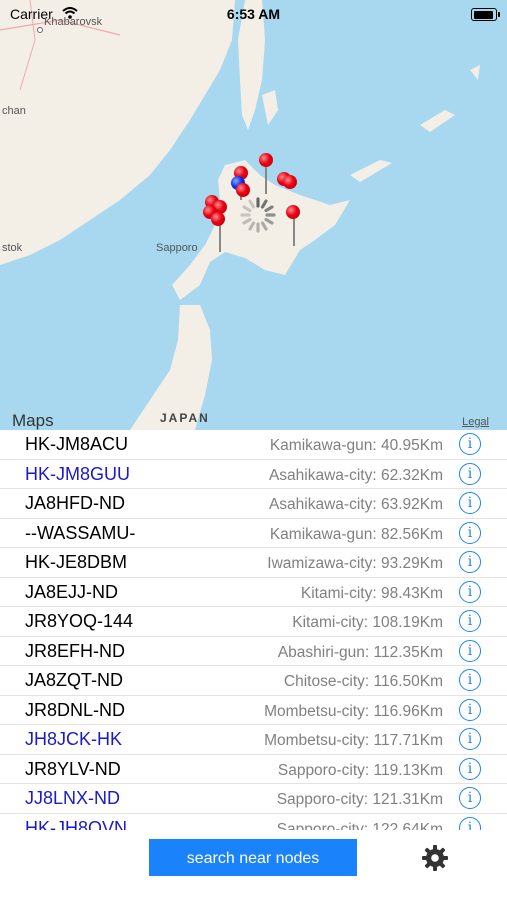  Describe the element at coordinates (253, 563) in the screenshot. I see `node-row: HK-JE8DBM Iwamizawa-city: 93.29Km i` at that location.